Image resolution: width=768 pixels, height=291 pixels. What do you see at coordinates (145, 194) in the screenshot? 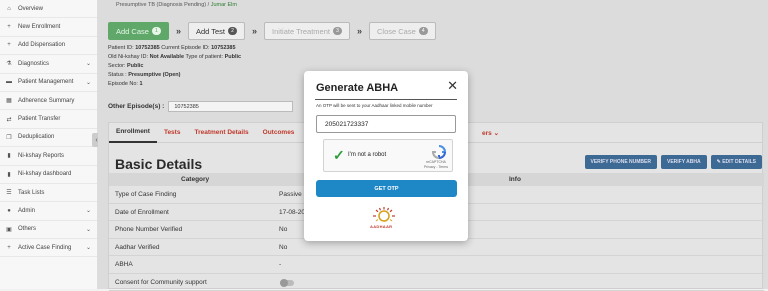
I see `row-key: Type of Case Finding` at bounding box center [145, 194].